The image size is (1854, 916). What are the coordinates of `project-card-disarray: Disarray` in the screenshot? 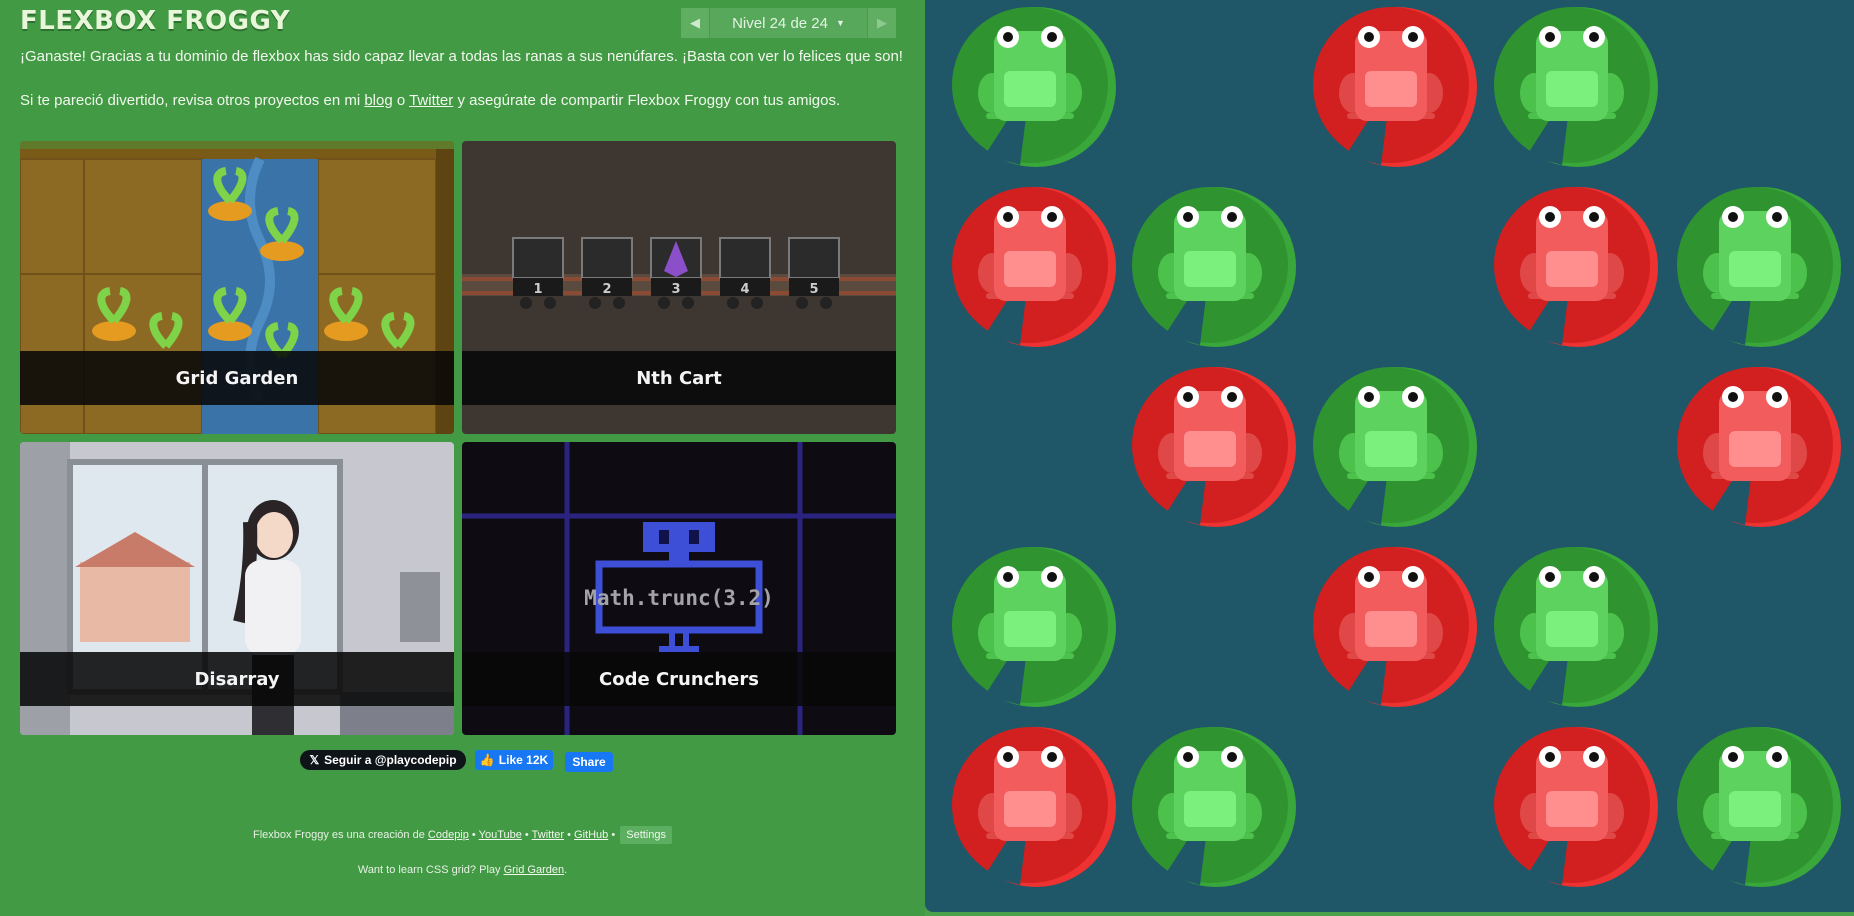 It's located at (237, 588).